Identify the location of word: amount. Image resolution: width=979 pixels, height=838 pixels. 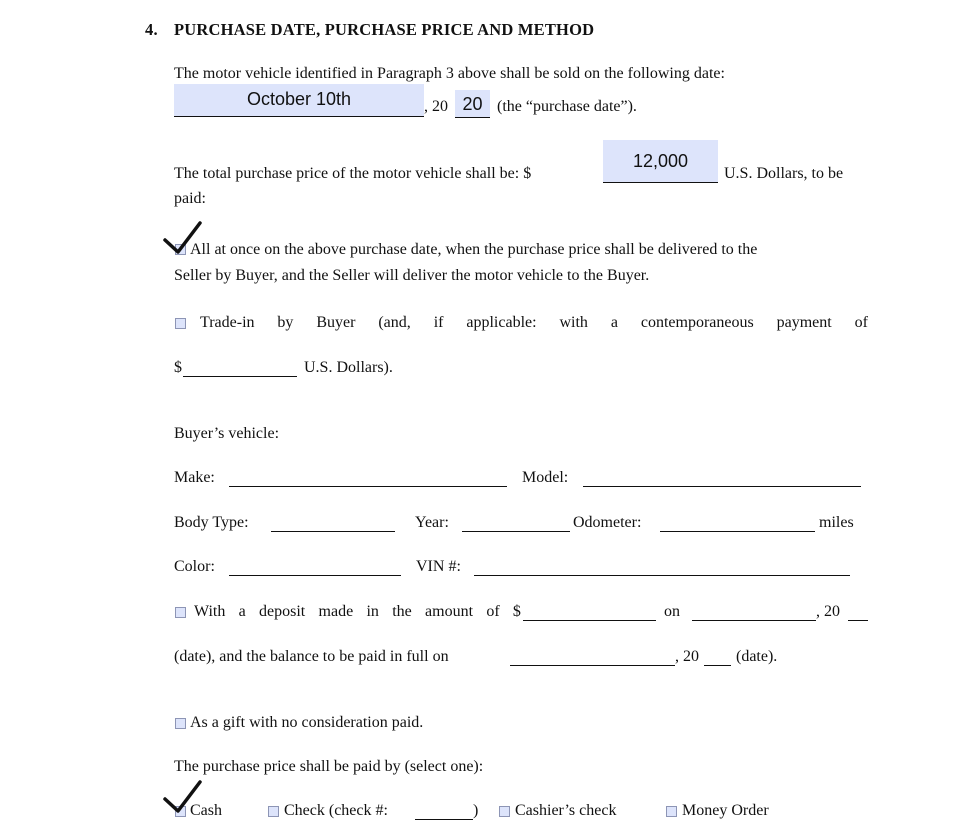
(449, 611).